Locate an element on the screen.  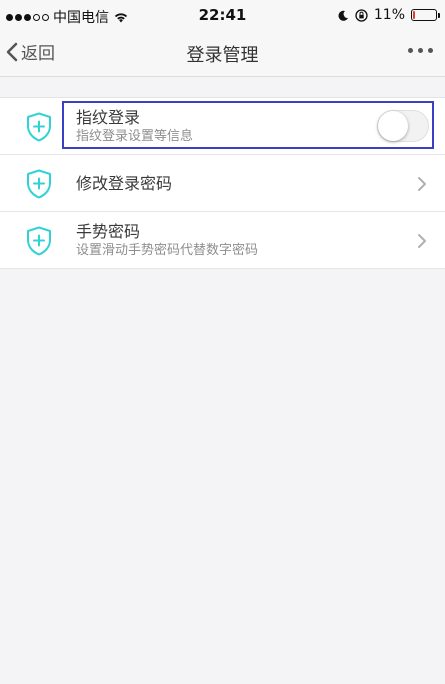
fingerprint-login-toggle is located at coordinates (403, 126).